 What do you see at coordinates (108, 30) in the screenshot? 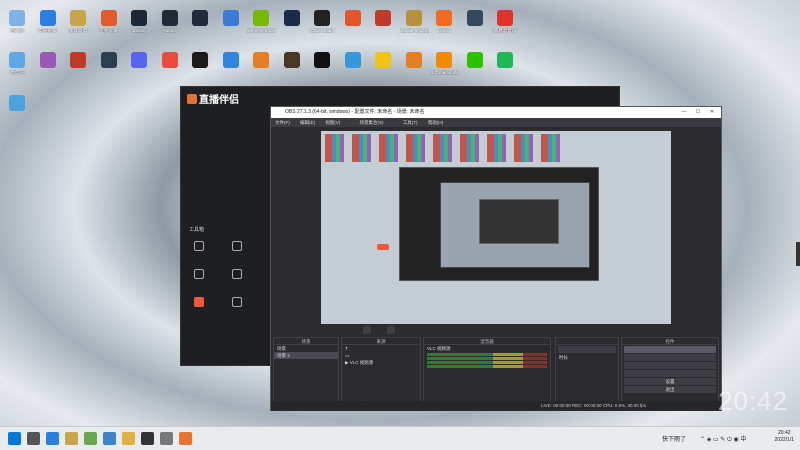
I see `shortcut-label: 王者荣耀` at bounding box center [108, 30].